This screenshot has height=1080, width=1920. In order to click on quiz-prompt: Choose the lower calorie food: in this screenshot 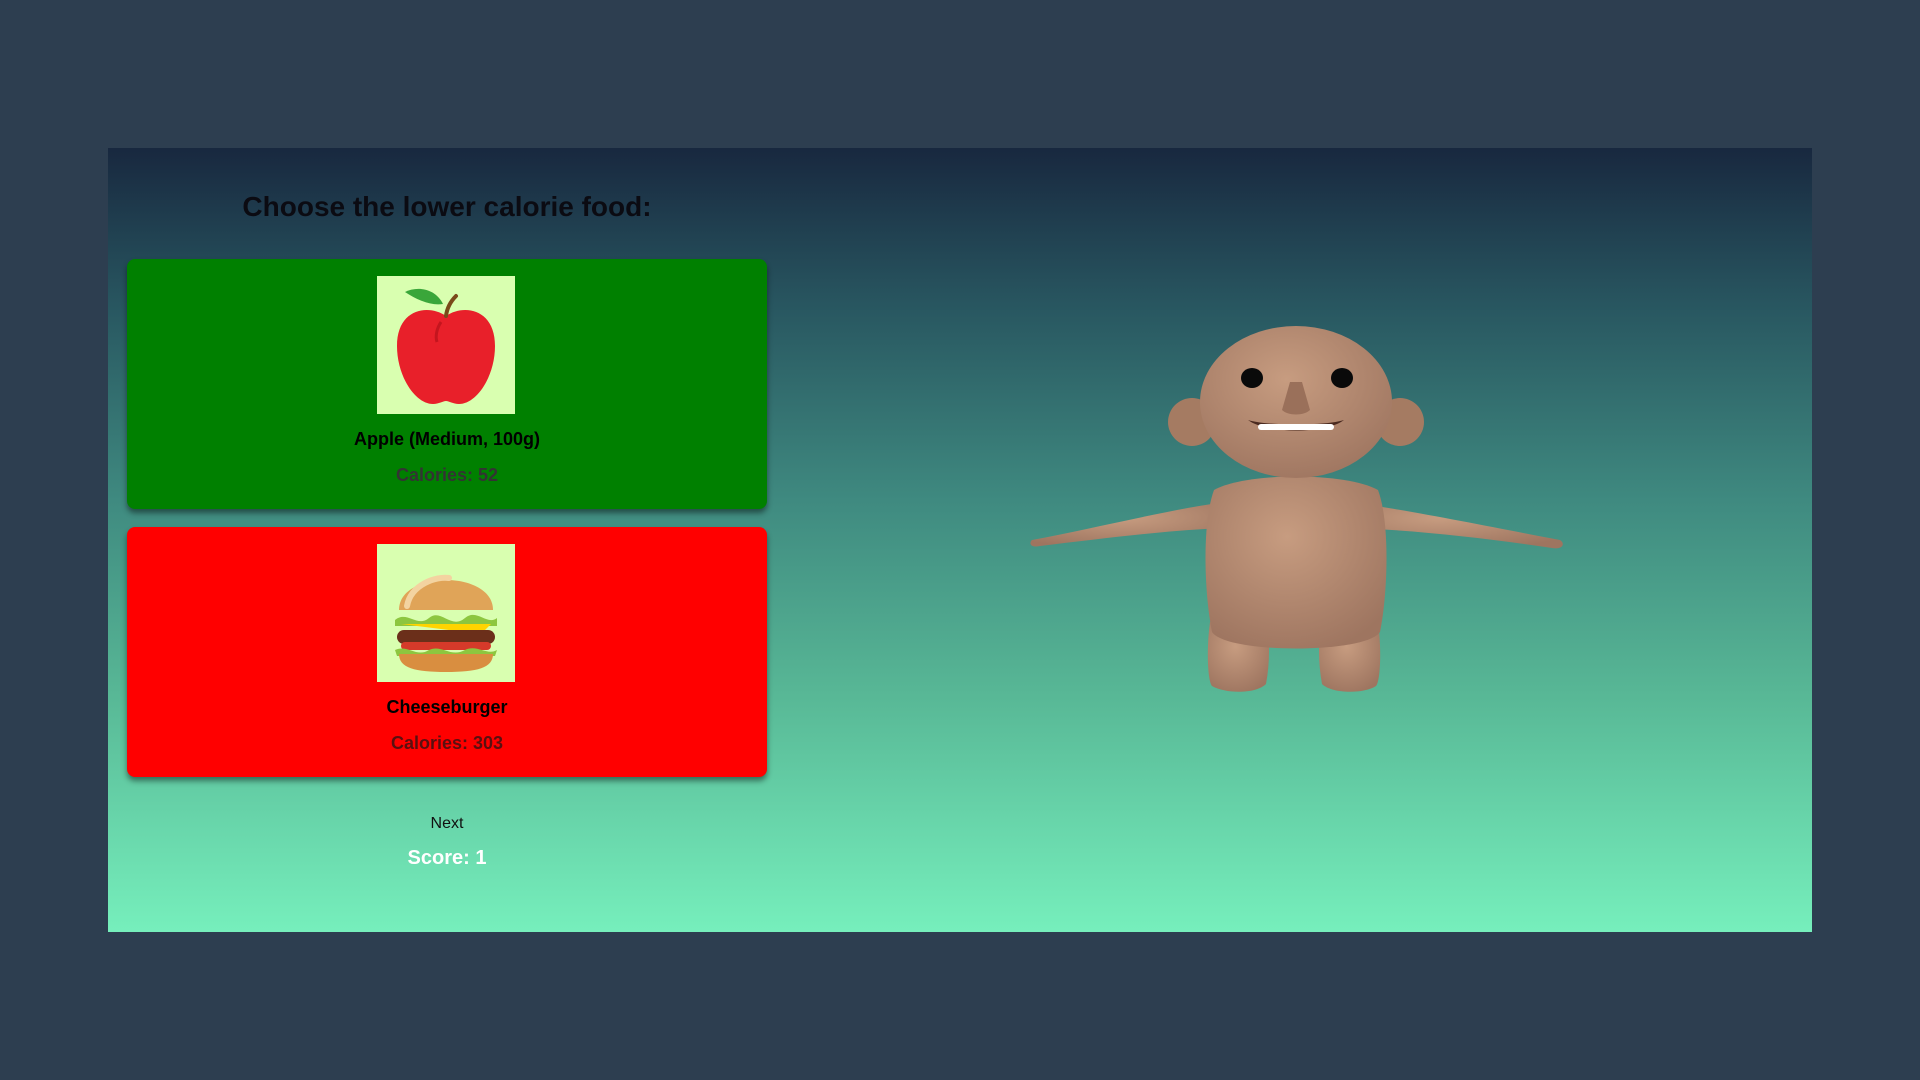, I will do `click(447, 206)`.